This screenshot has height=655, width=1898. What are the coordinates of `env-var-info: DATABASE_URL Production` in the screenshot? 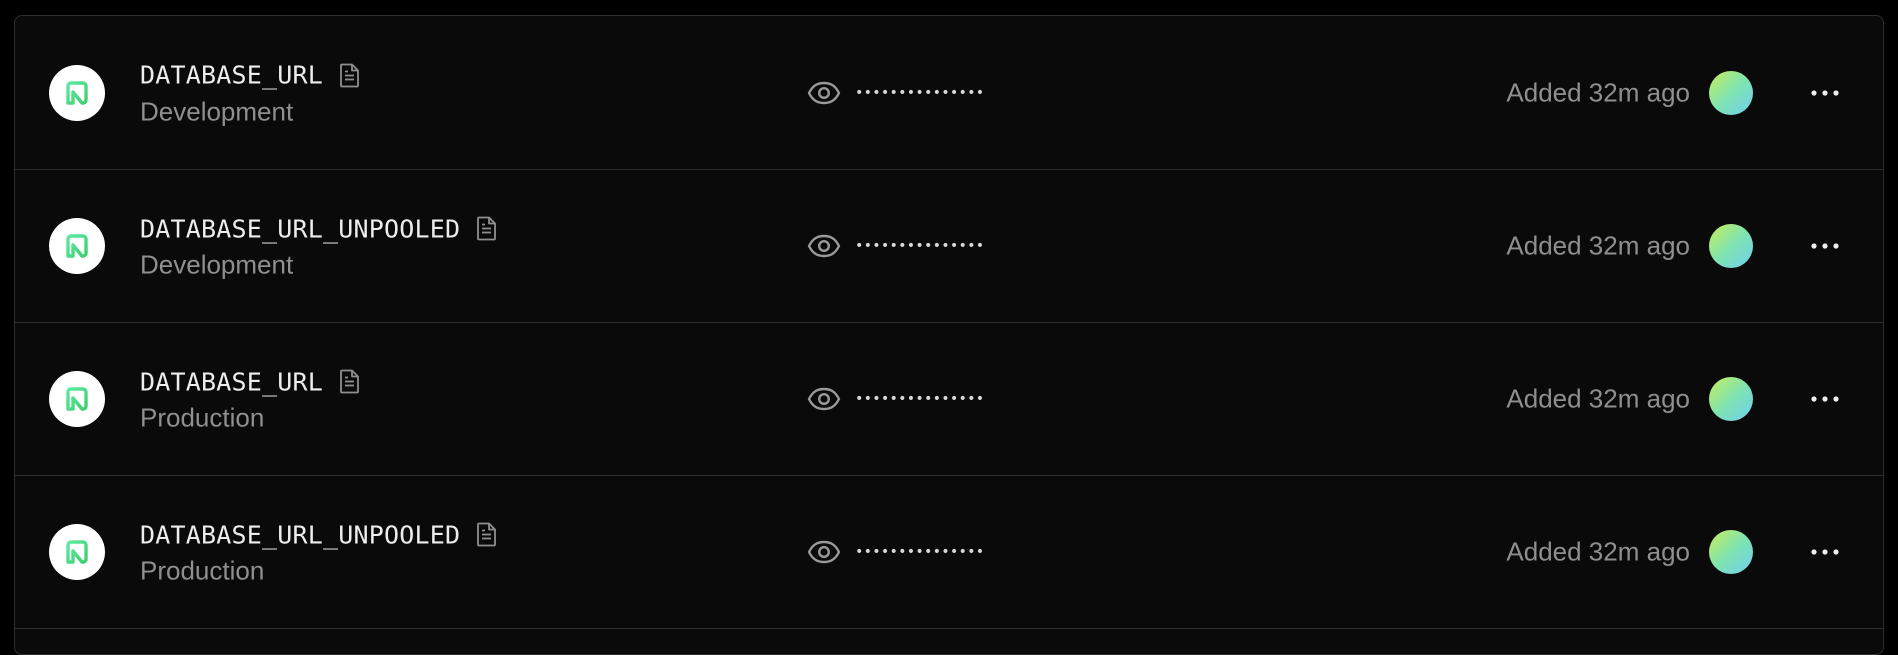 It's located at (250, 399).